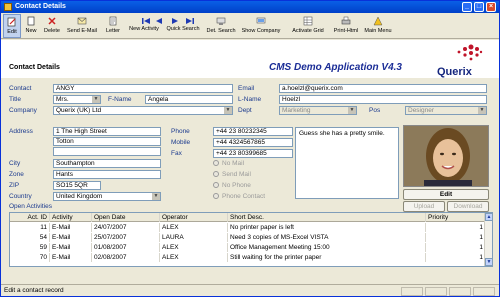  I want to click on column-header: Priority, so click(456, 217).